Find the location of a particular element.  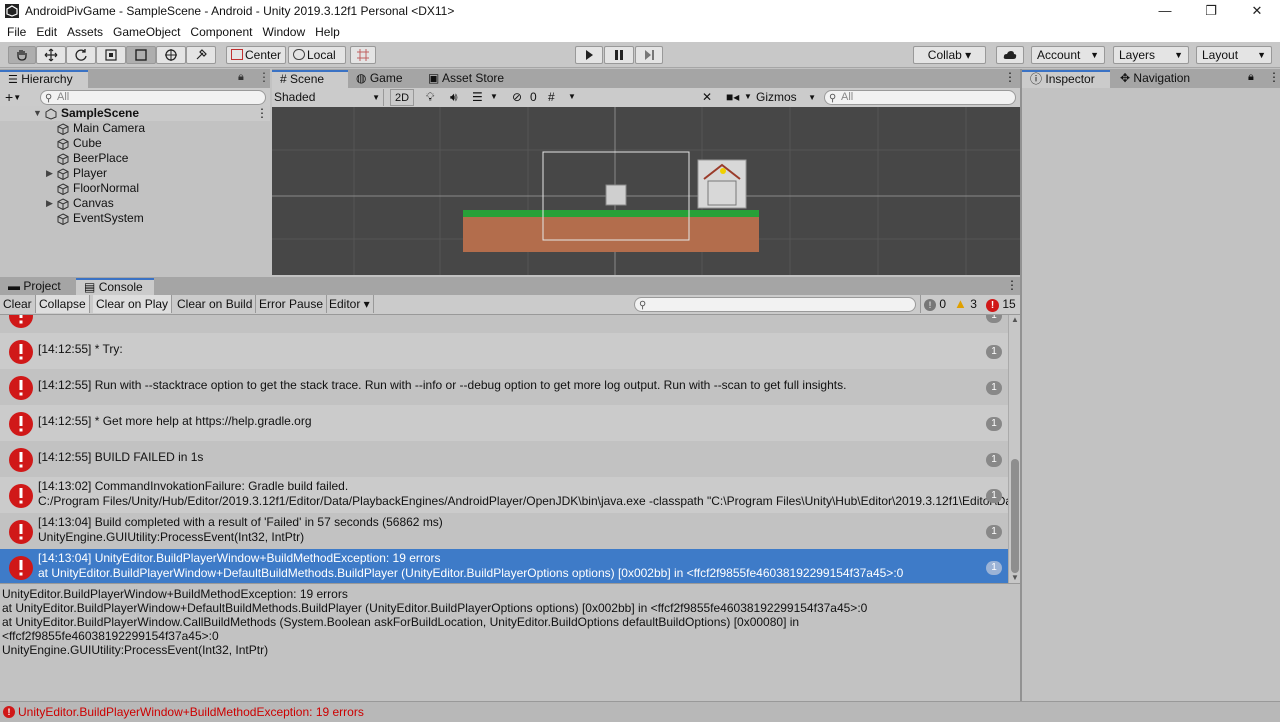

cloud-button is located at coordinates (1010, 55).